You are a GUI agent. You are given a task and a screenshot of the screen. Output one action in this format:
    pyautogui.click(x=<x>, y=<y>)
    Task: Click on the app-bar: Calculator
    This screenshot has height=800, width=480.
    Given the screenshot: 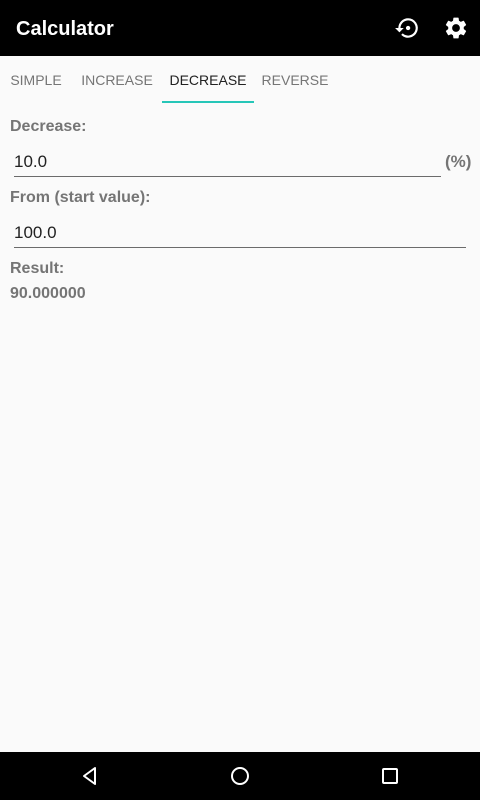 What is the action you would take?
    pyautogui.click(x=240, y=28)
    